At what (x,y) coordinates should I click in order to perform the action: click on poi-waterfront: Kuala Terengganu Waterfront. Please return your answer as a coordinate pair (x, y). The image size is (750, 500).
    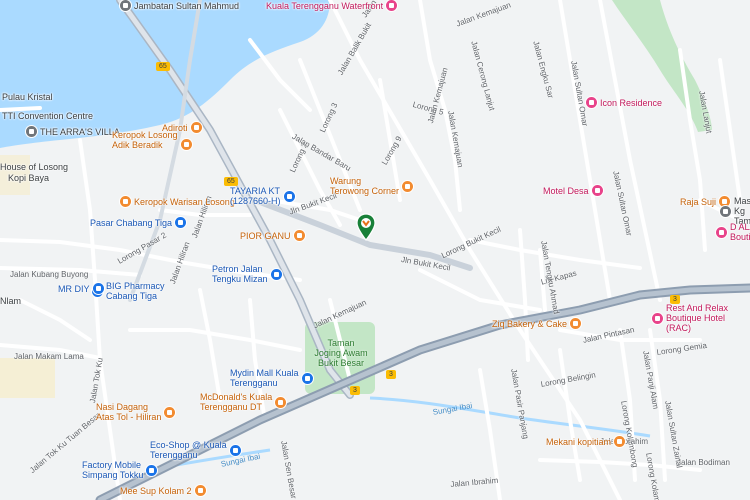
    Looking at the image, I should click on (332, 5).